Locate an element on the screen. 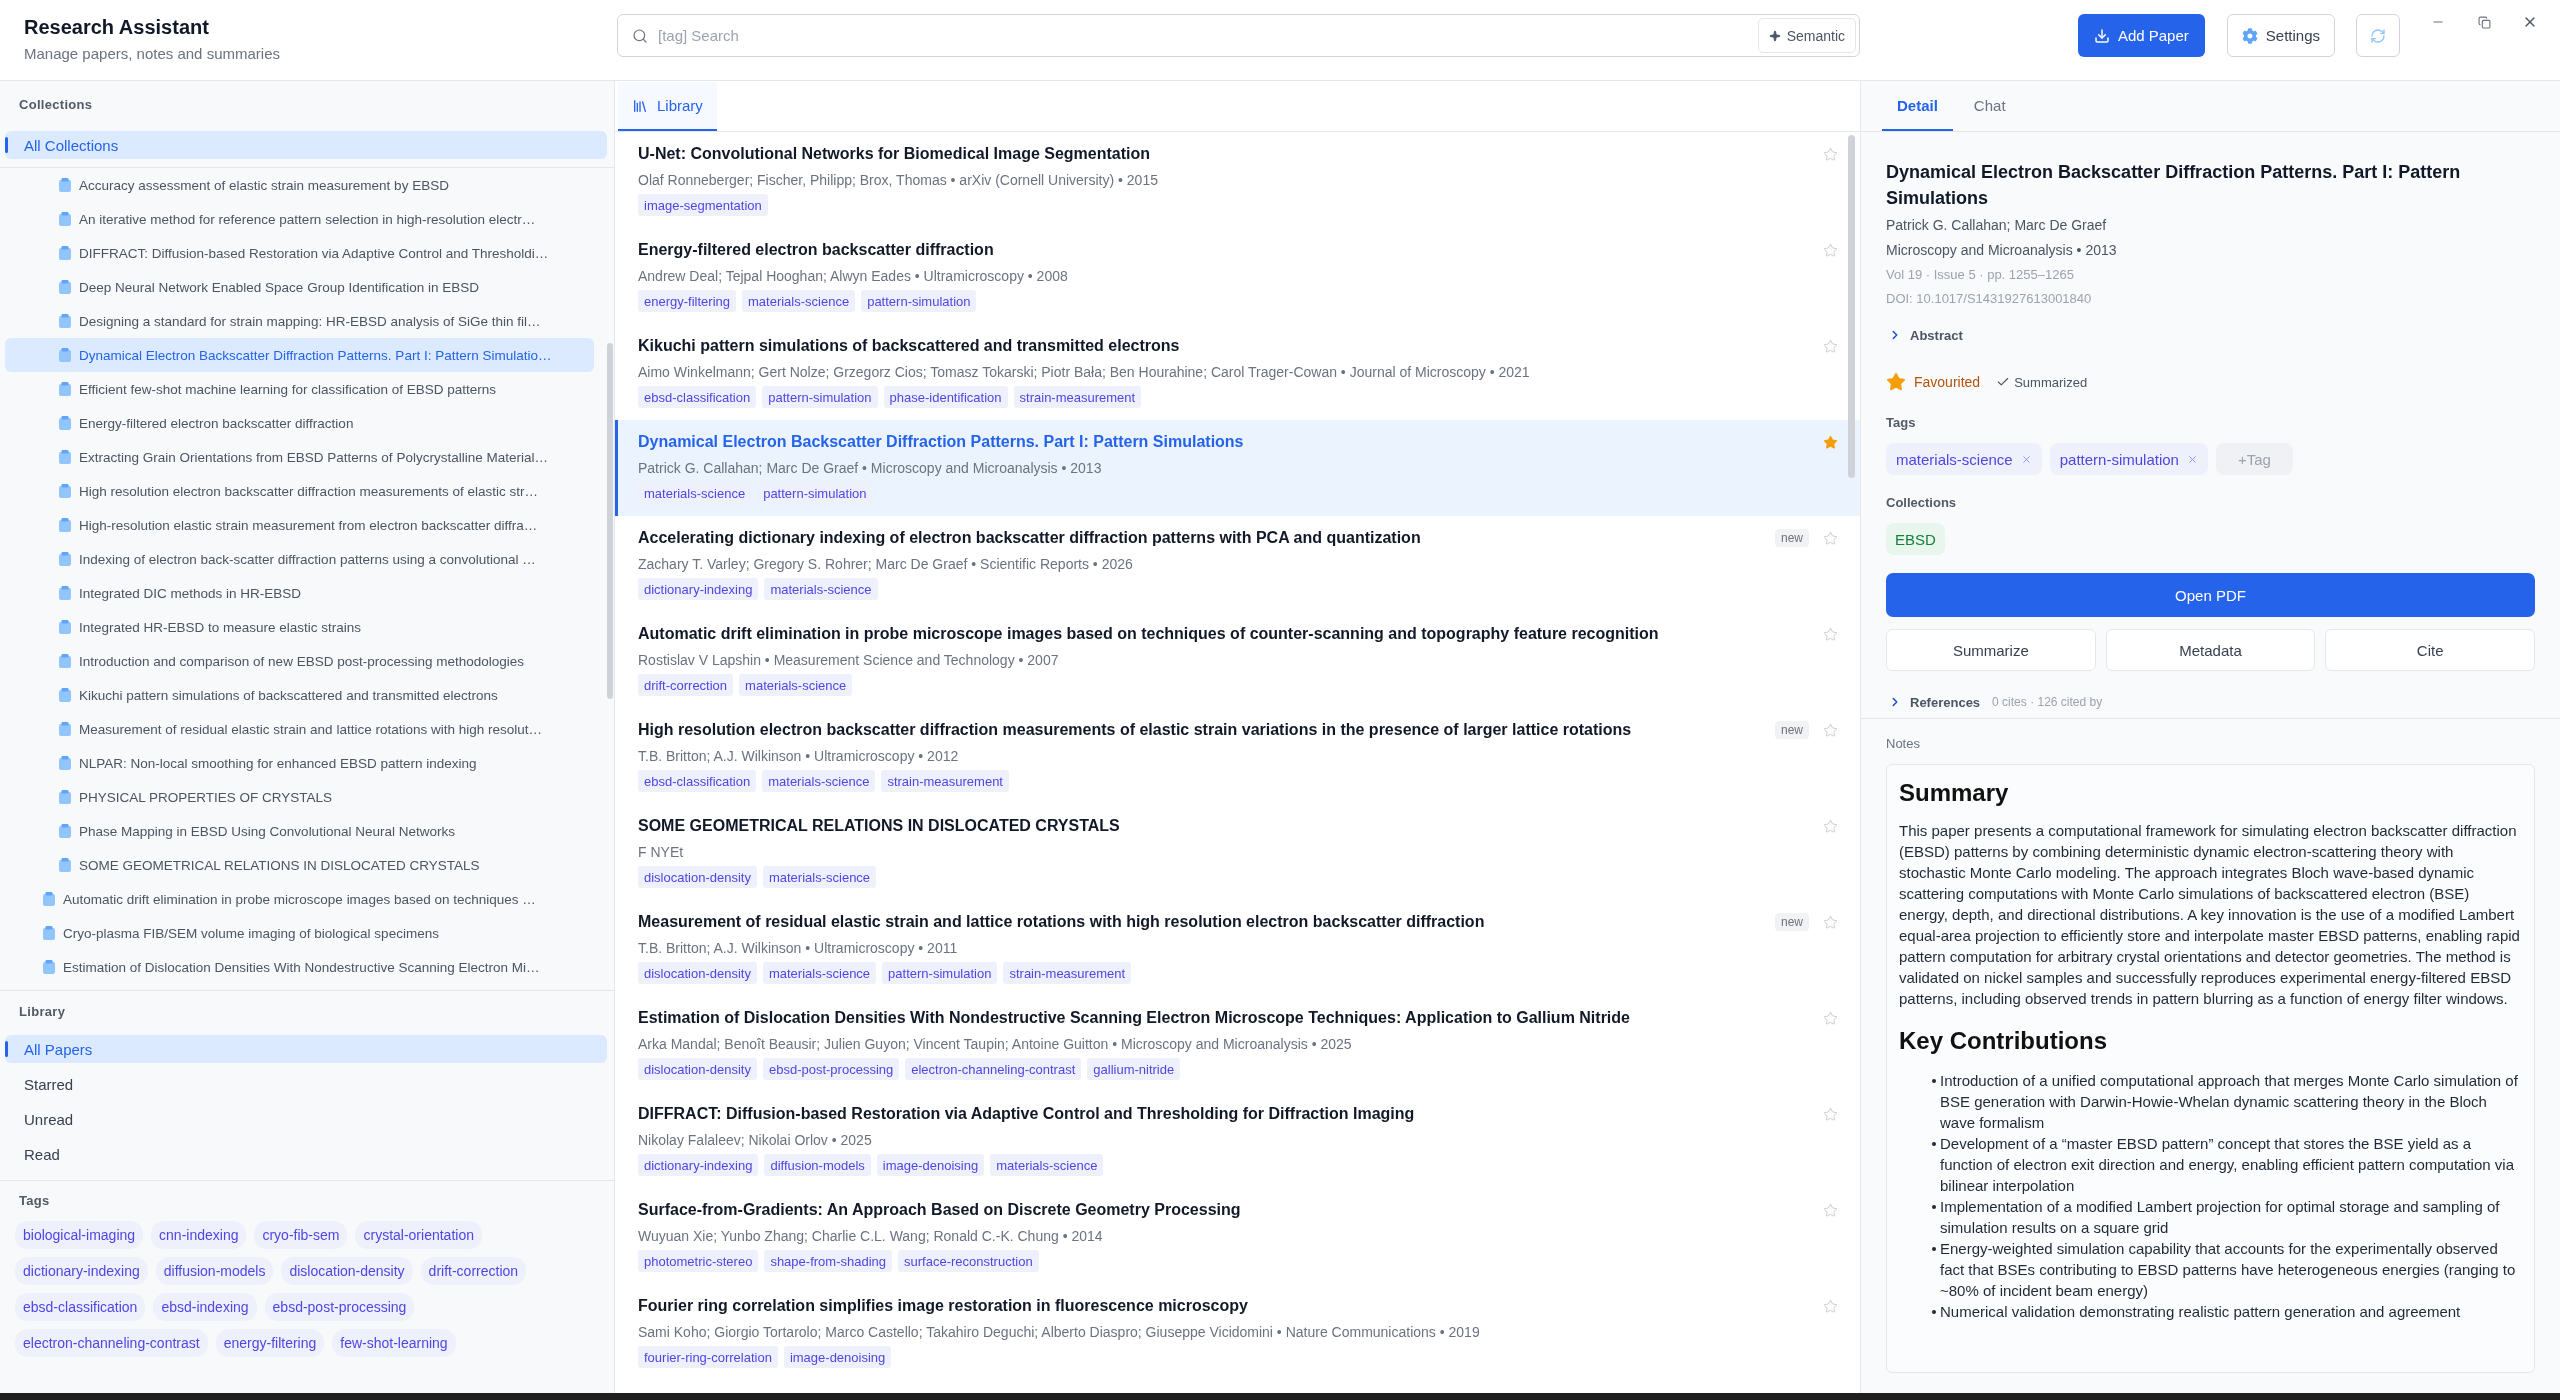 This screenshot has width=2560, height=1400. collection-item: Cryo-plasma FIB/SEM volume imaging of biological specimens is located at coordinates (299, 933).